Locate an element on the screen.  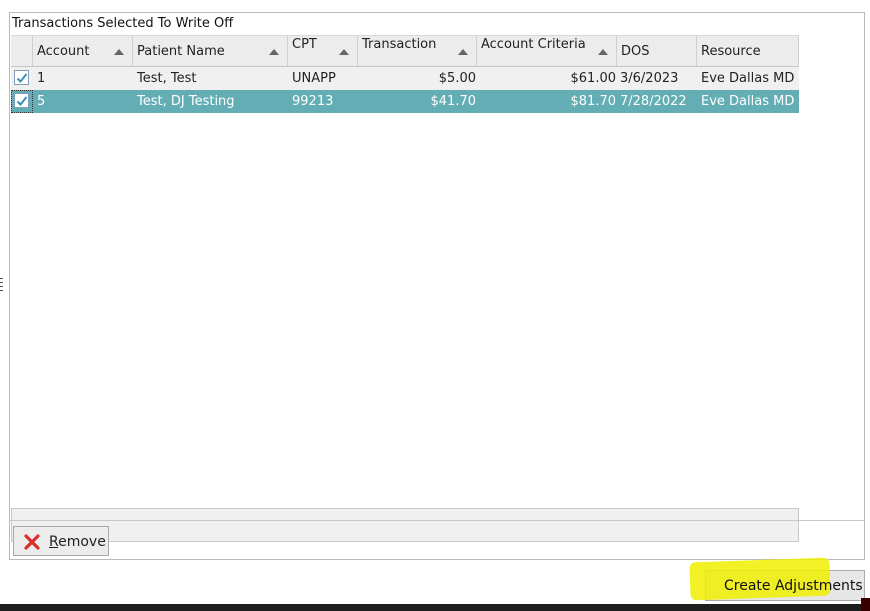
panel-resize-grip is located at coordinates (1, 286).